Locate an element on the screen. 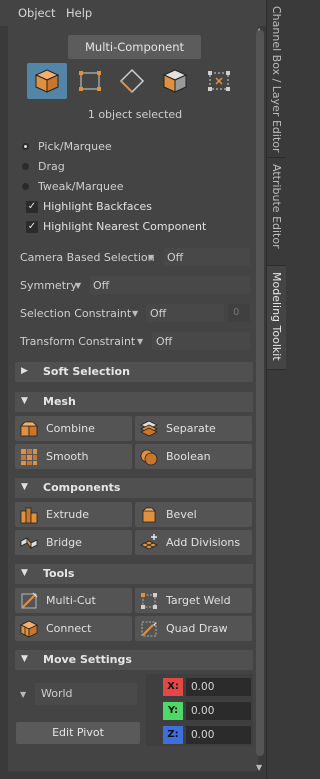 Image resolution: width=320 pixels, height=779 pixels. menu-help: Help is located at coordinates (79, 13).